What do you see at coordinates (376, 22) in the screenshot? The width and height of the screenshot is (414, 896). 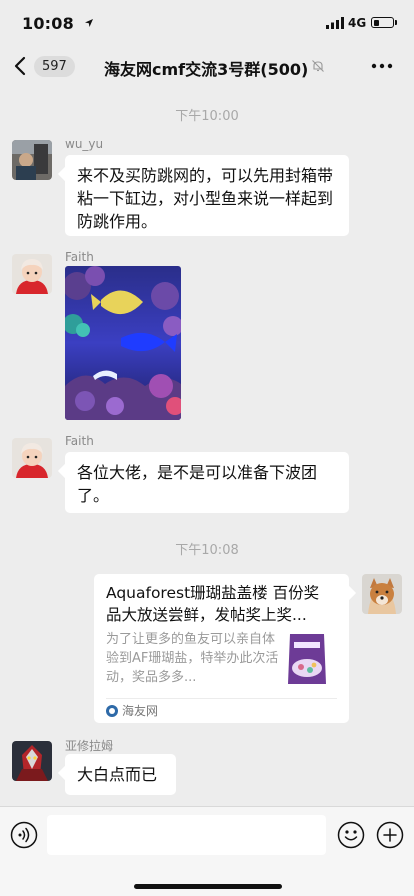 I see `battery-level` at bounding box center [376, 22].